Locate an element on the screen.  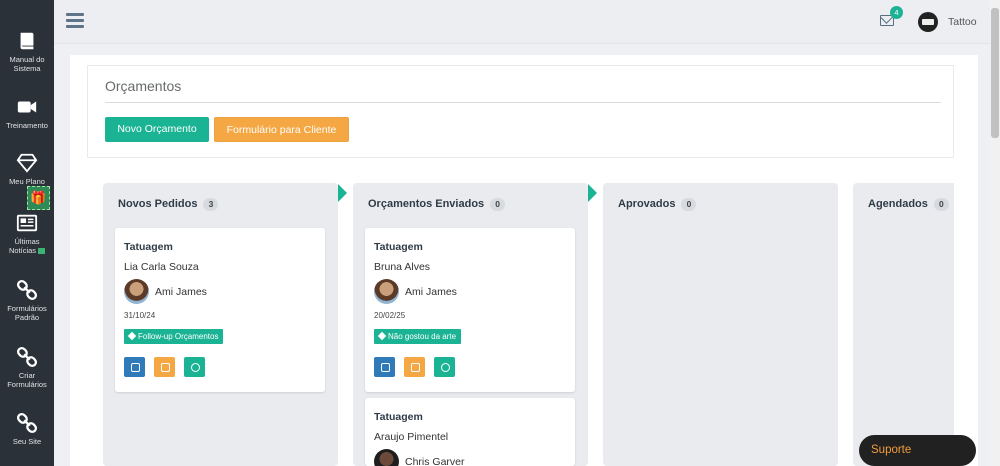
card-artist-name: Chris Garver is located at coordinates (435, 461).